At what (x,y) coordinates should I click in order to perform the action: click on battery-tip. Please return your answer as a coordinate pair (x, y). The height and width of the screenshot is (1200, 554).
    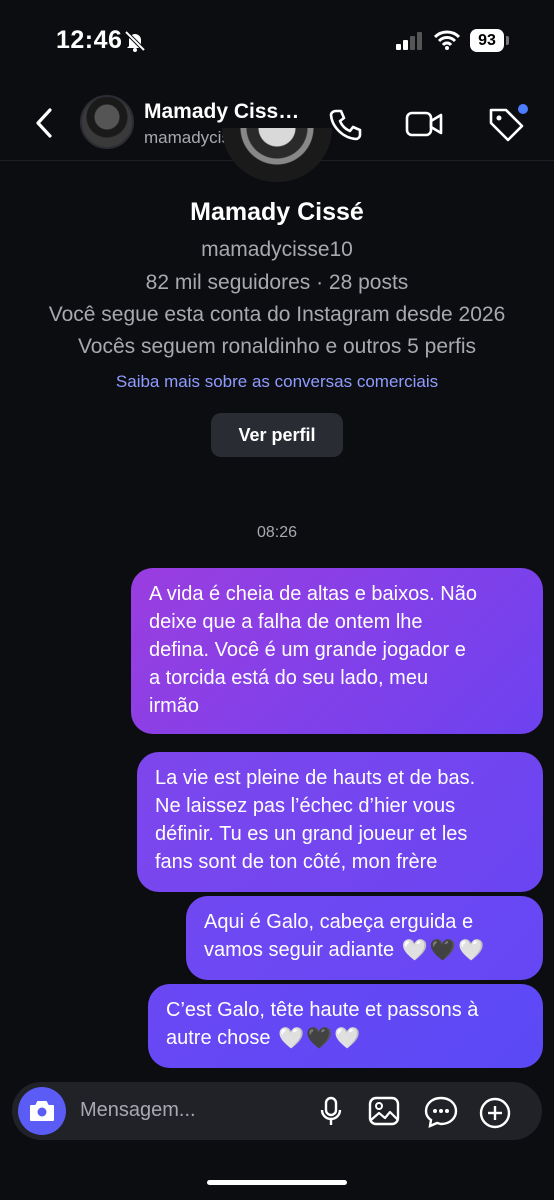
    Looking at the image, I should click on (507, 40).